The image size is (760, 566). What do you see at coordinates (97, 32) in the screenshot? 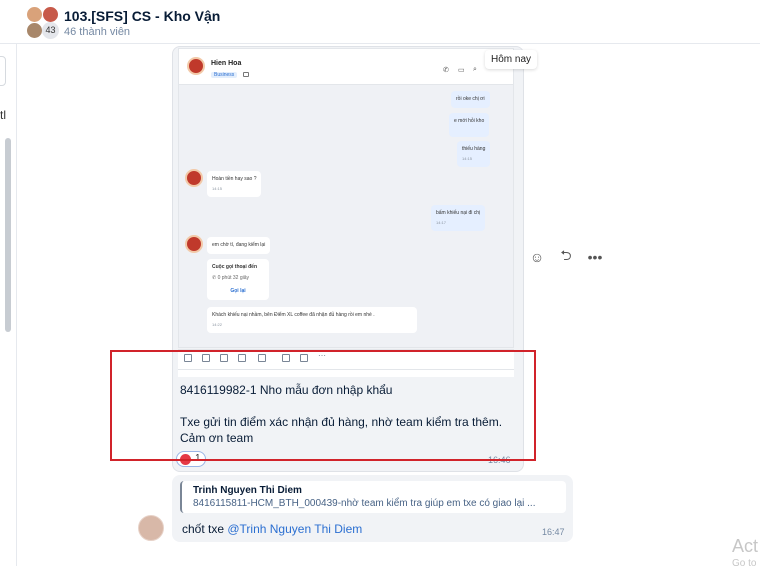
I see `member-count: 46 thành viên` at bounding box center [97, 32].